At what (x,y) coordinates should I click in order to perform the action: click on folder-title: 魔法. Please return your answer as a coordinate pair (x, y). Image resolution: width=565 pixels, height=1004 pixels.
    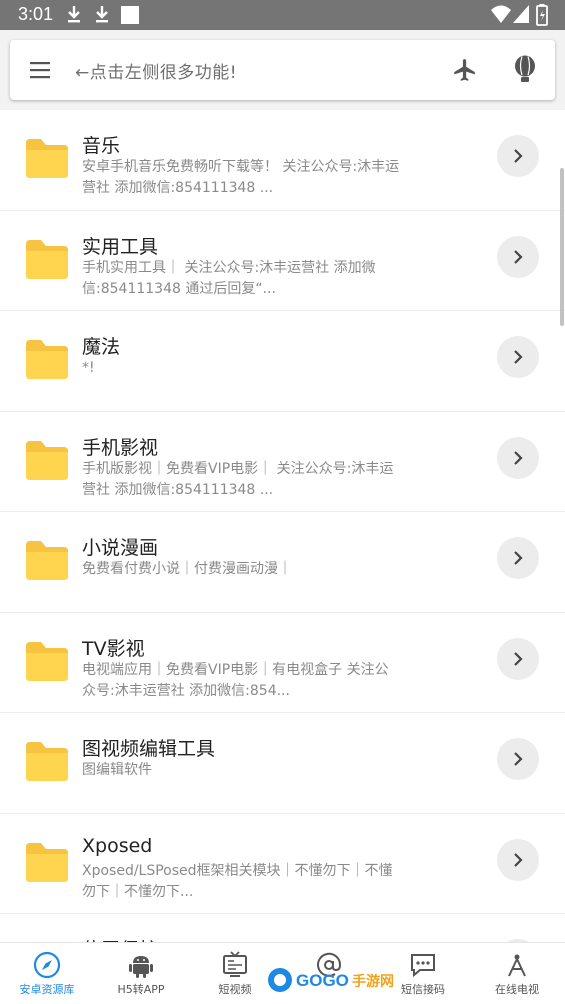
    Looking at the image, I should click on (101, 347).